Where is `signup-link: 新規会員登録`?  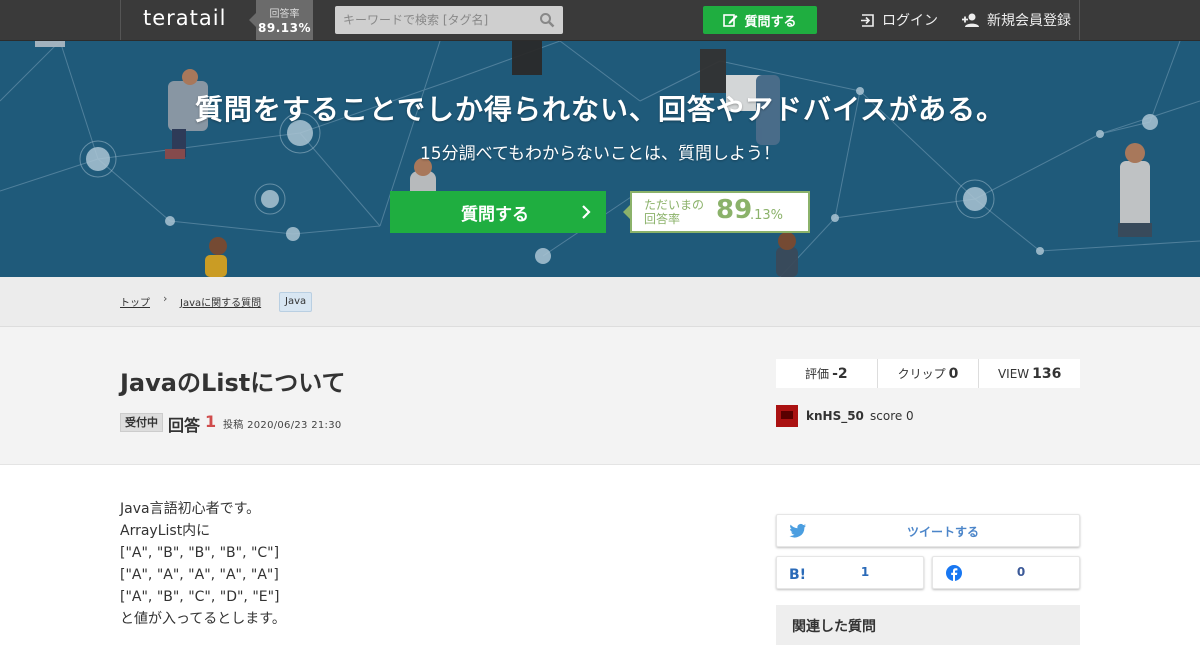 signup-link: 新規会員登録 is located at coordinates (1016, 20).